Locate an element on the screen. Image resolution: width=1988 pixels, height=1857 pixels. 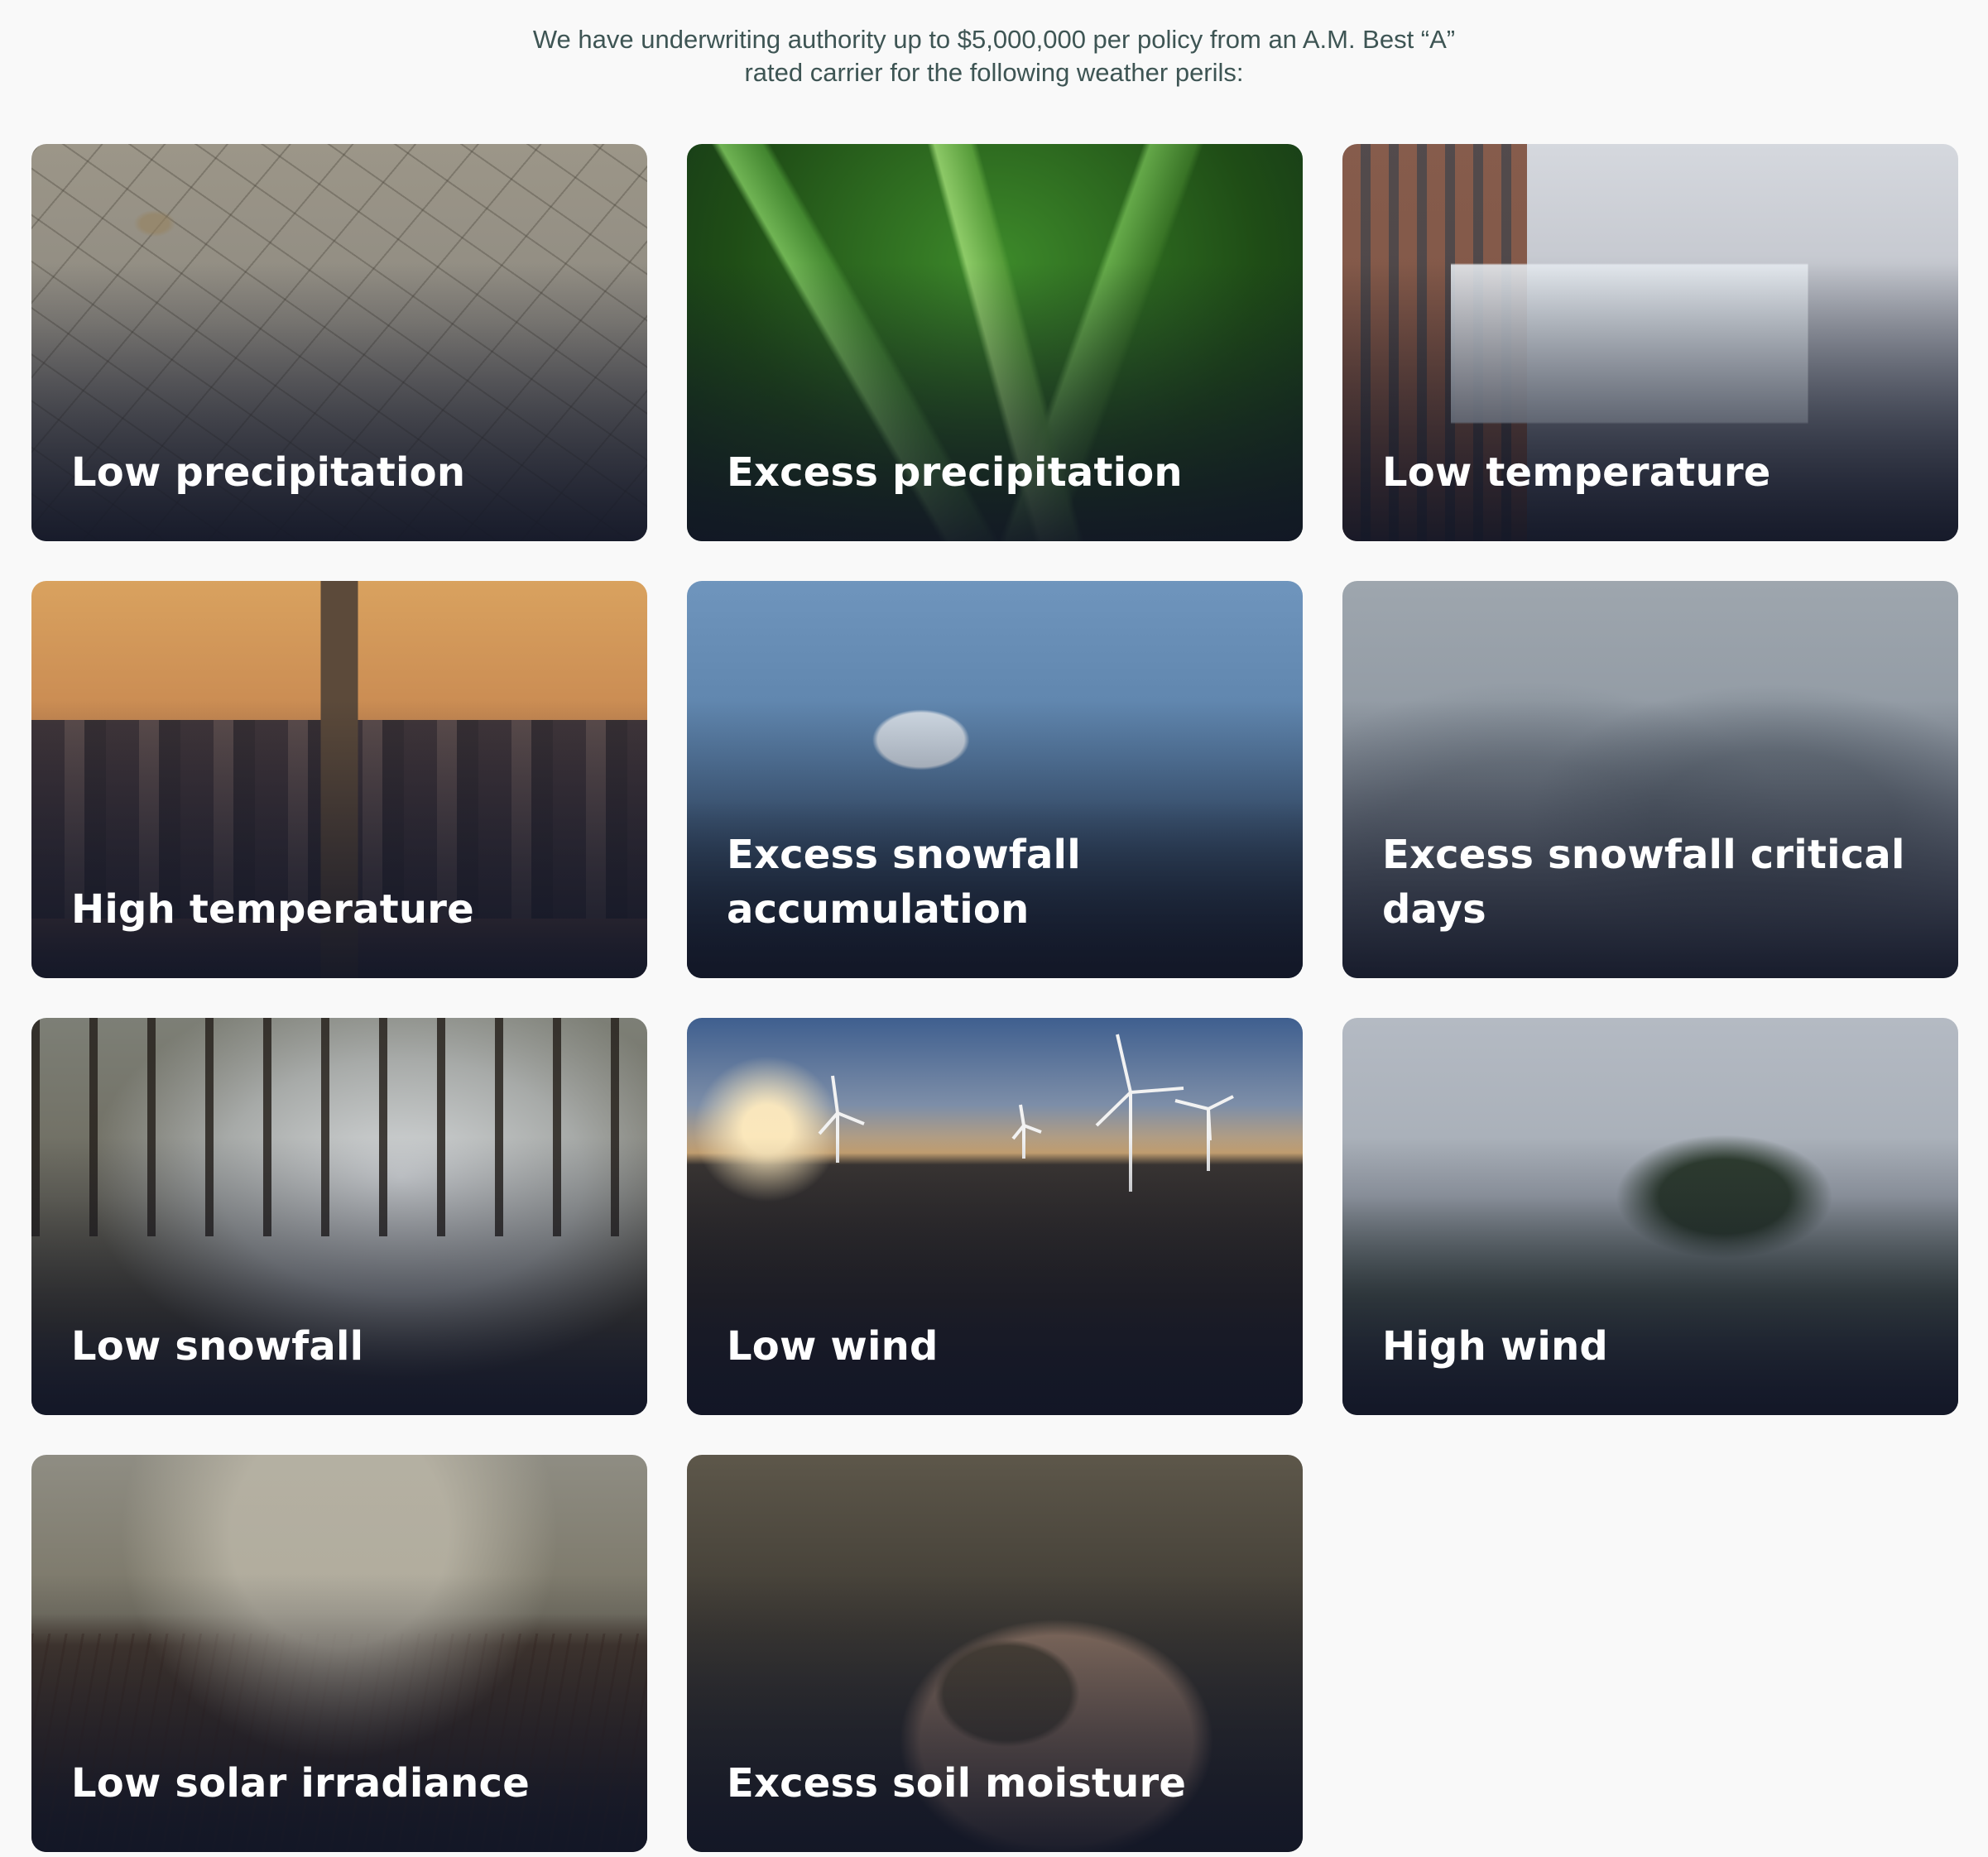
peril-card-excess-soil-moisture: Excess soil moisture is located at coordinates (995, 1653).